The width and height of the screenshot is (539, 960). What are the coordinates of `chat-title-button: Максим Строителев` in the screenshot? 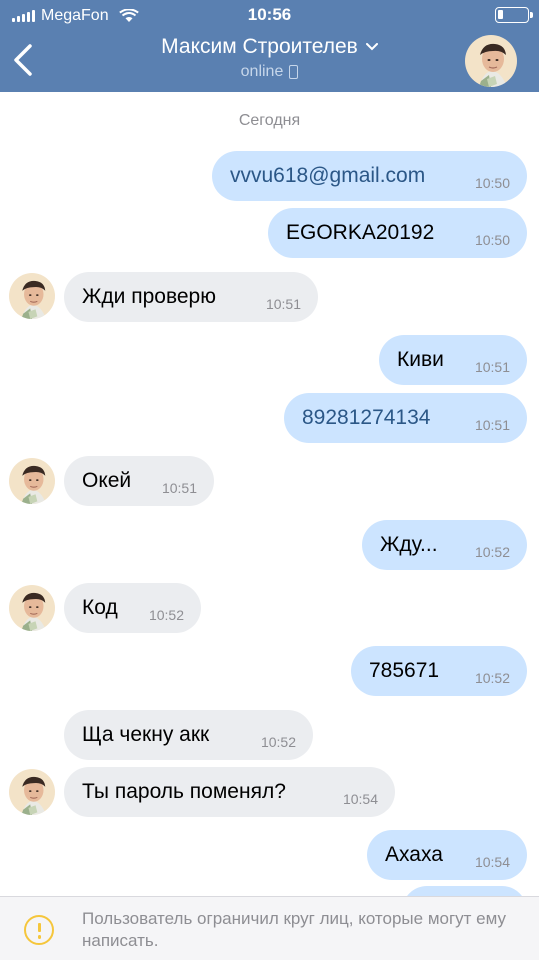 It's located at (269, 47).